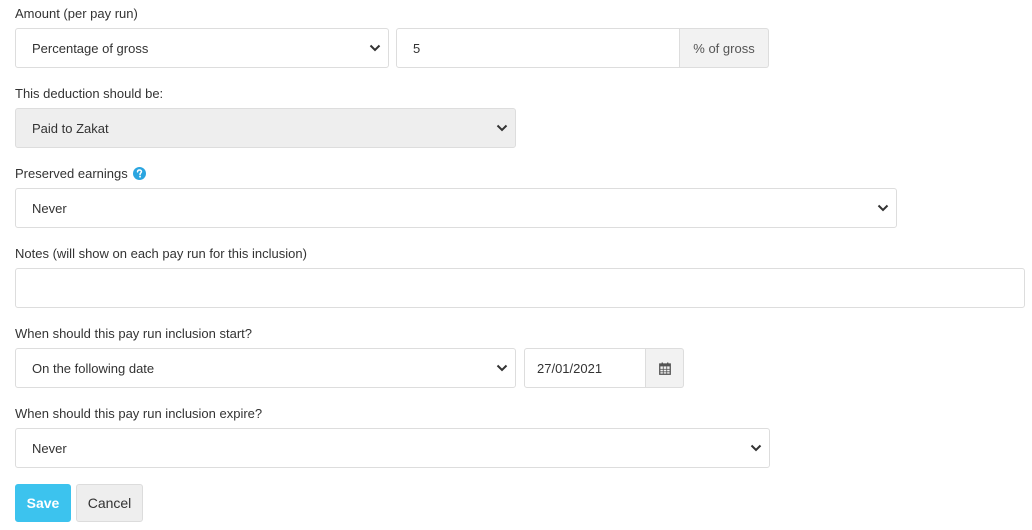 The height and width of the screenshot is (530, 1032). Describe the element at coordinates (76, 13) in the screenshot. I see `amount-label: Amount (per pay run)` at that location.